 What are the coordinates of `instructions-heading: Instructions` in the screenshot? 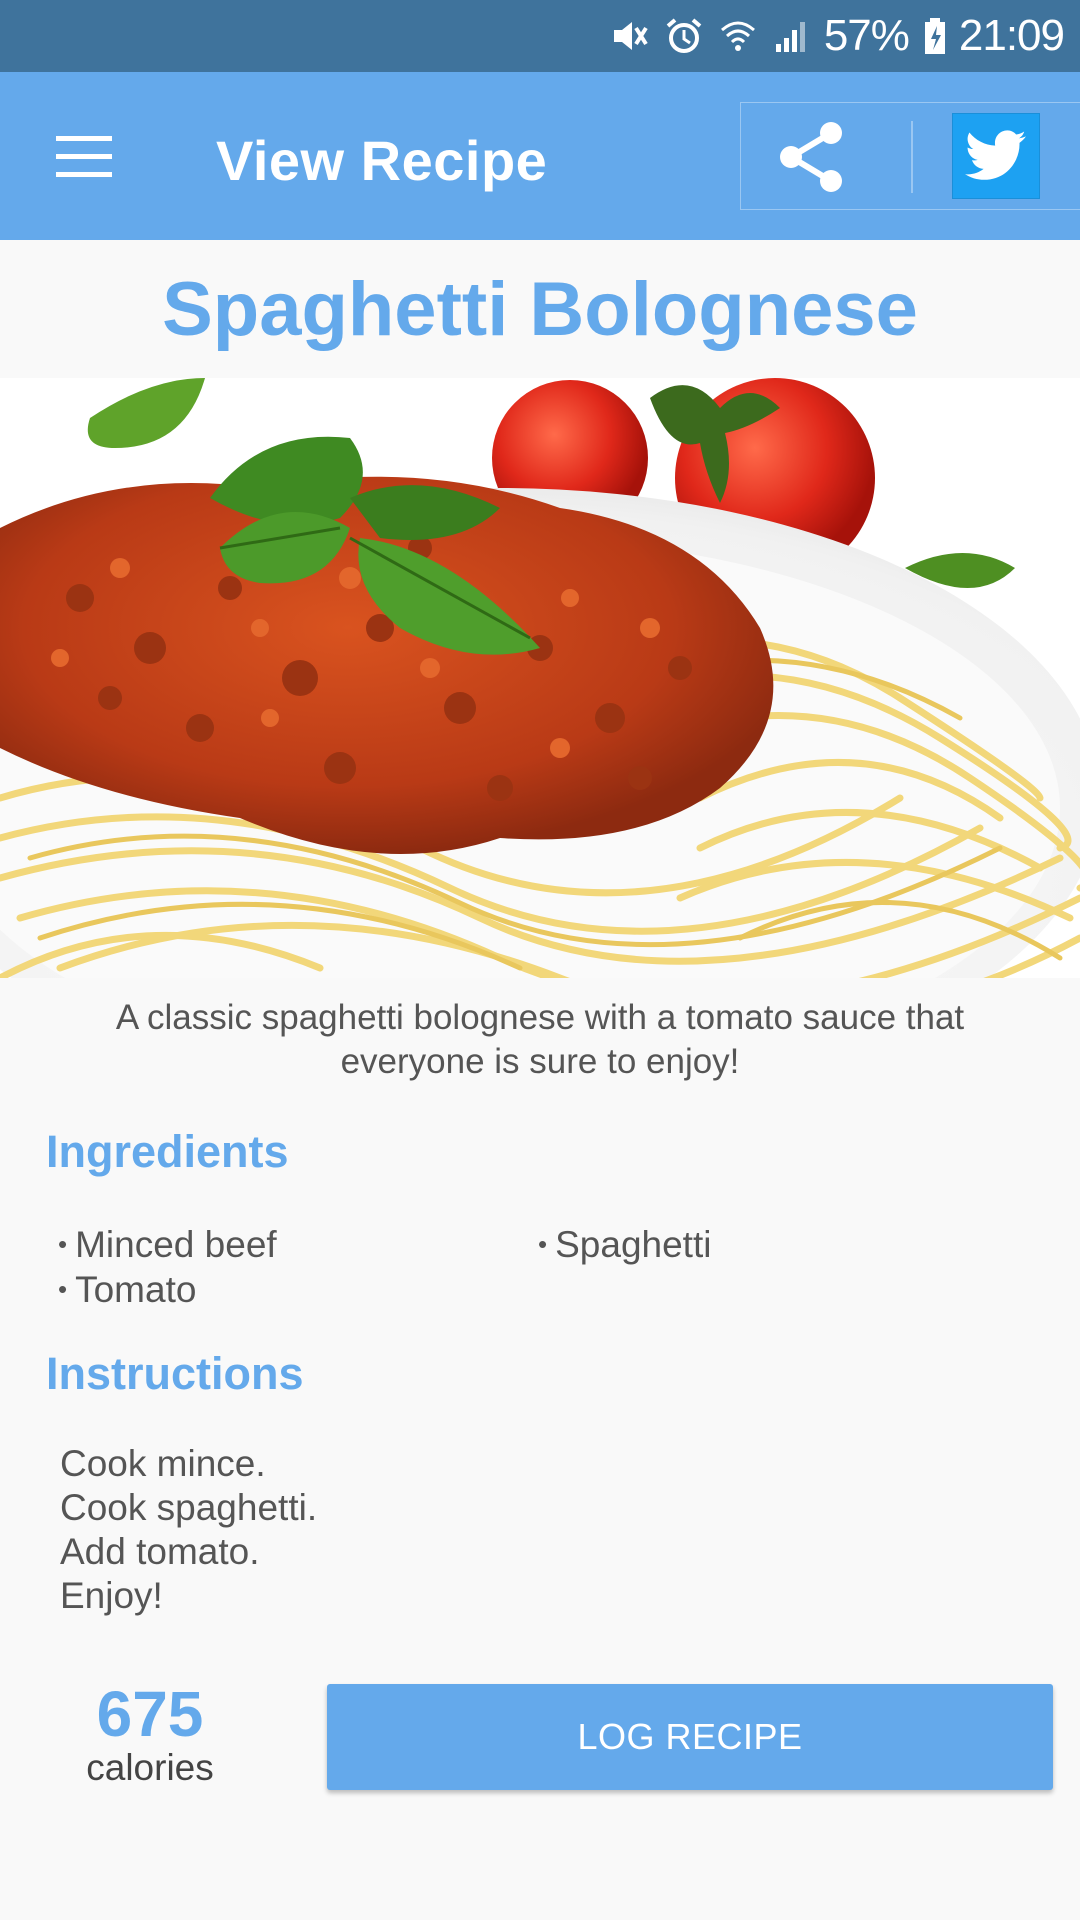 It's located at (175, 1373).